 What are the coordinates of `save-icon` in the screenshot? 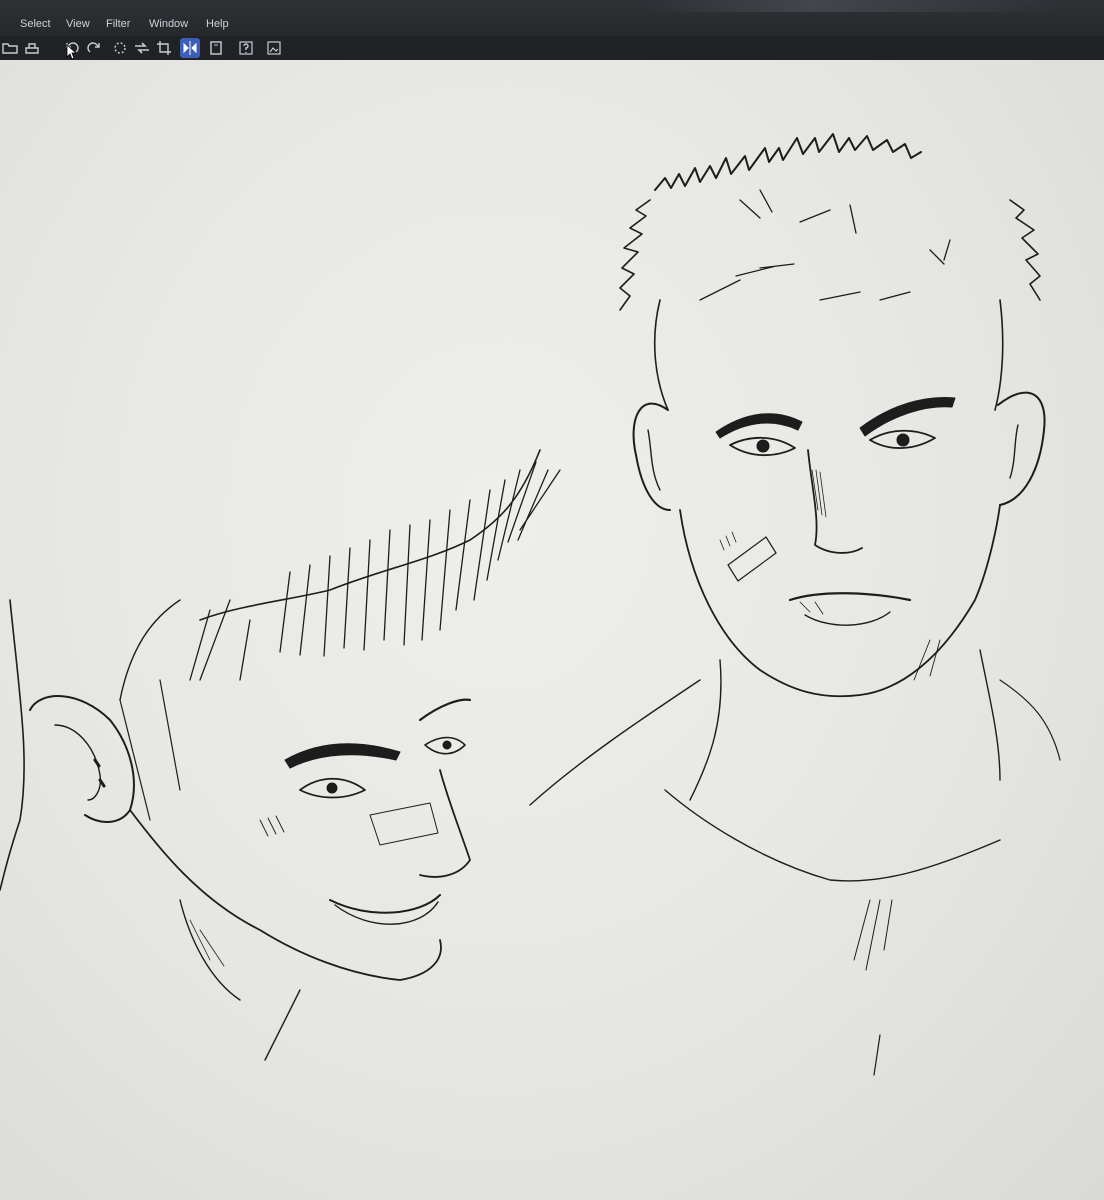 It's located at (32, 48).